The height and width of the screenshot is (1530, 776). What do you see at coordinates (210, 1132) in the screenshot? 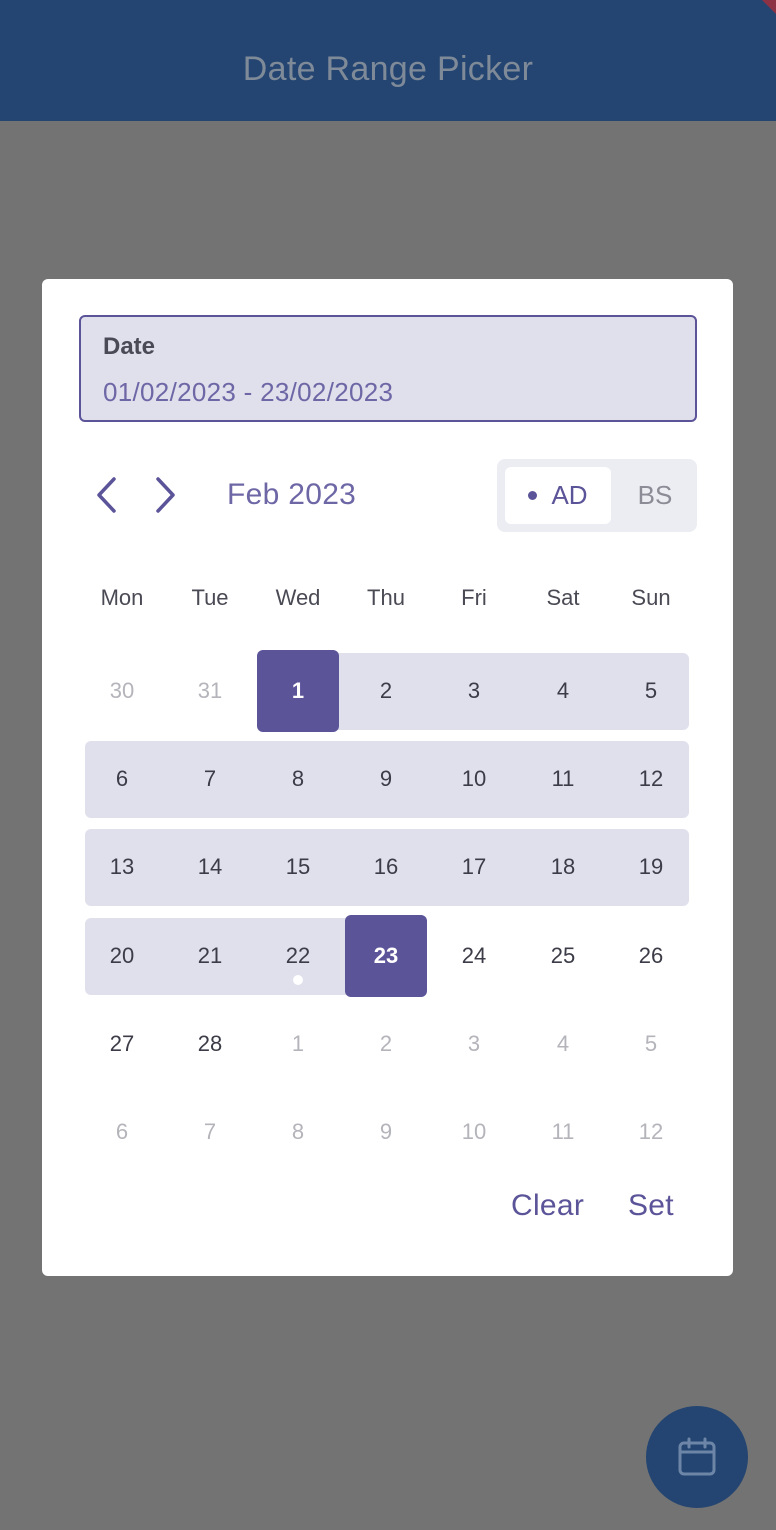
I see `adjacent-month-day-cell: 7` at bounding box center [210, 1132].